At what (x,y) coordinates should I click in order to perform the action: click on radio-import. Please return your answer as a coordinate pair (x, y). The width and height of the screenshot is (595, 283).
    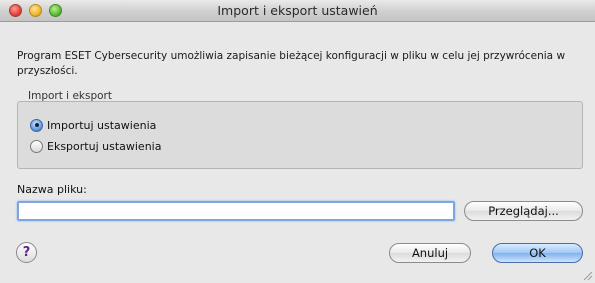
    Looking at the image, I should click on (36, 125).